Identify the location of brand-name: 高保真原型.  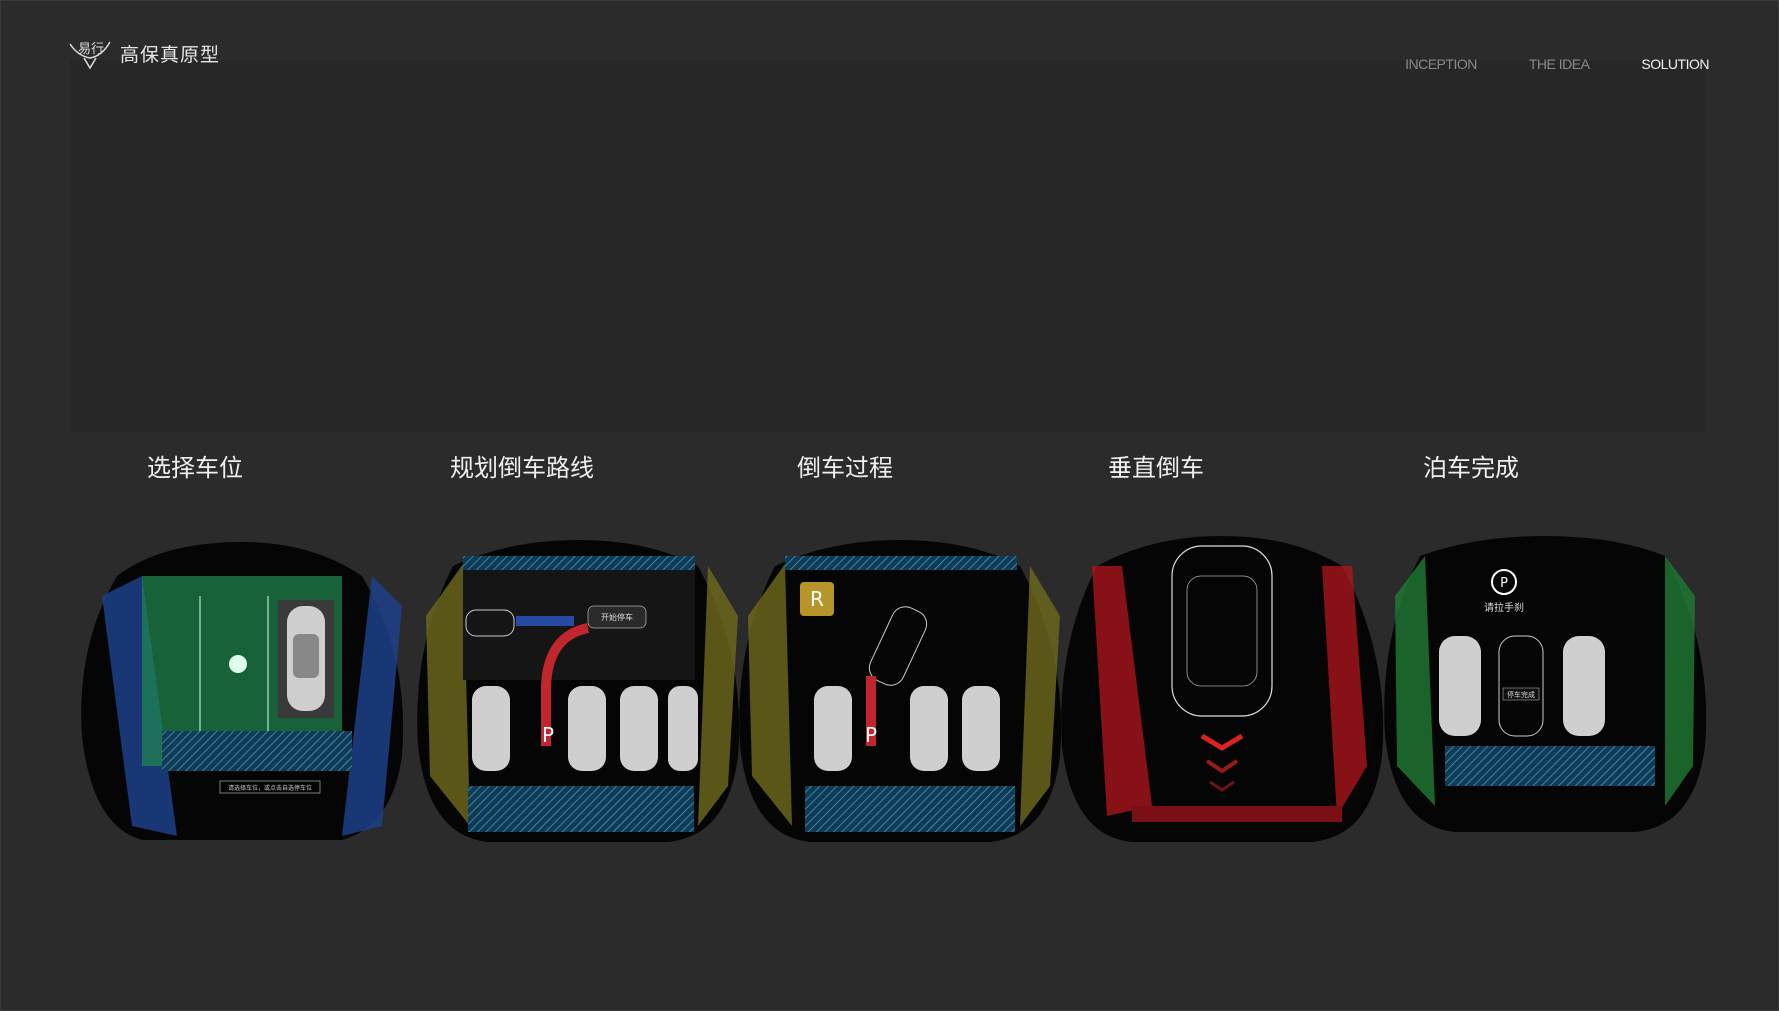
(170, 54).